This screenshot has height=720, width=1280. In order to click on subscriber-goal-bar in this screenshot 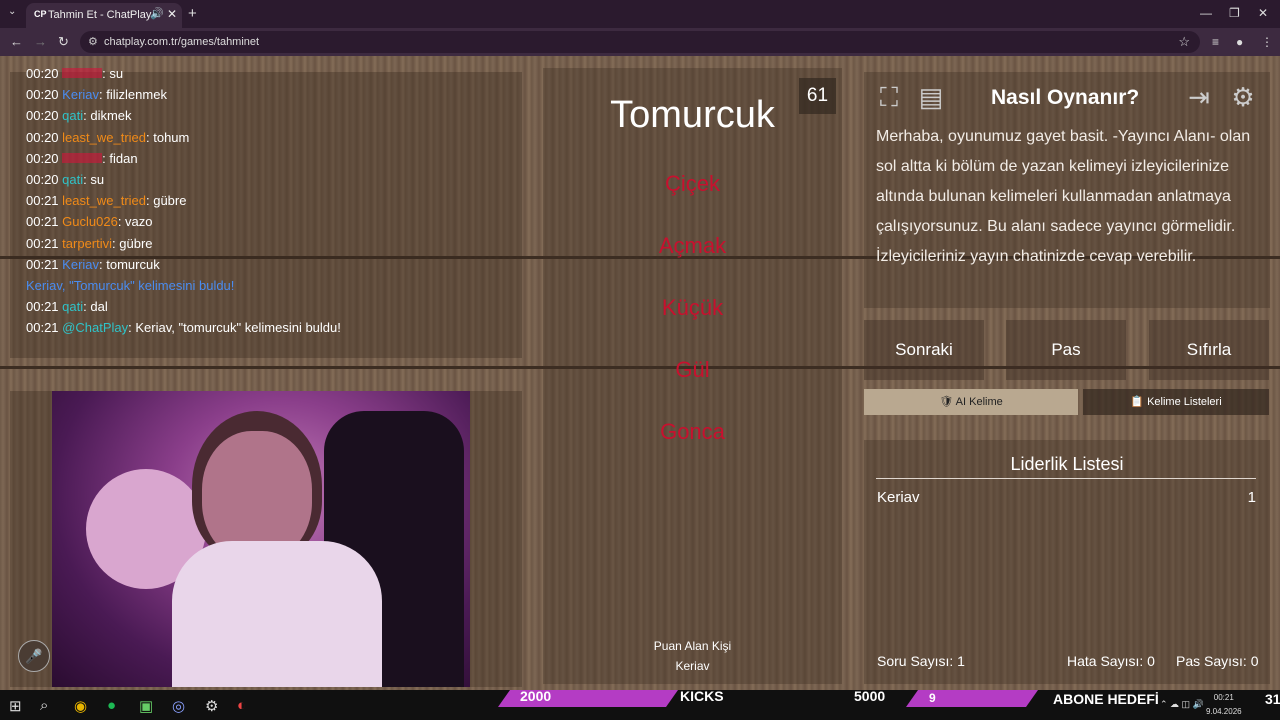, I will do `click(972, 698)`.